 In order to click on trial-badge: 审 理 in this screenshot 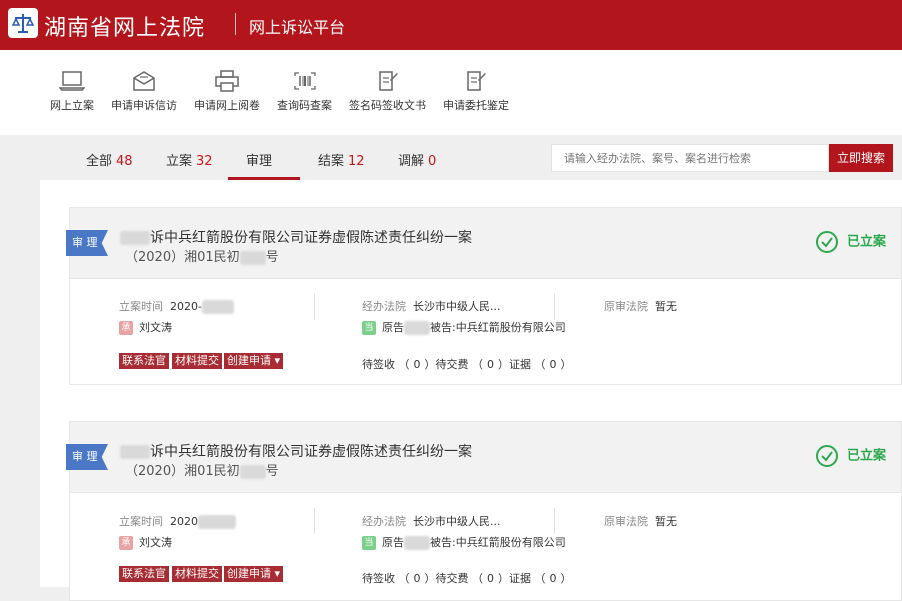, I will do `click(87, 457)`.